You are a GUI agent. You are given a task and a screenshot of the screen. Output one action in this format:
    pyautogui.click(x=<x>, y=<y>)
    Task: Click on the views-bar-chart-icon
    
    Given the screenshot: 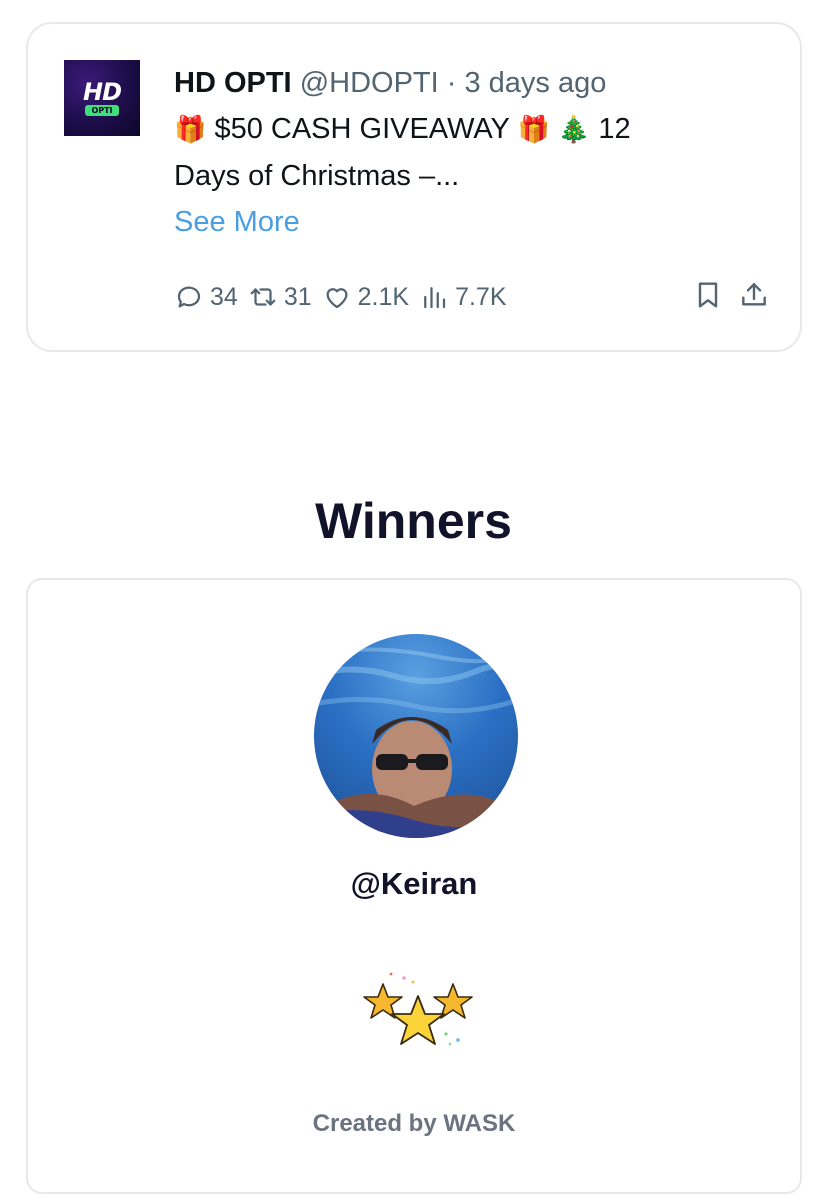 What is the action you would take?
    pyautogui.click(x=435, y=298)
    